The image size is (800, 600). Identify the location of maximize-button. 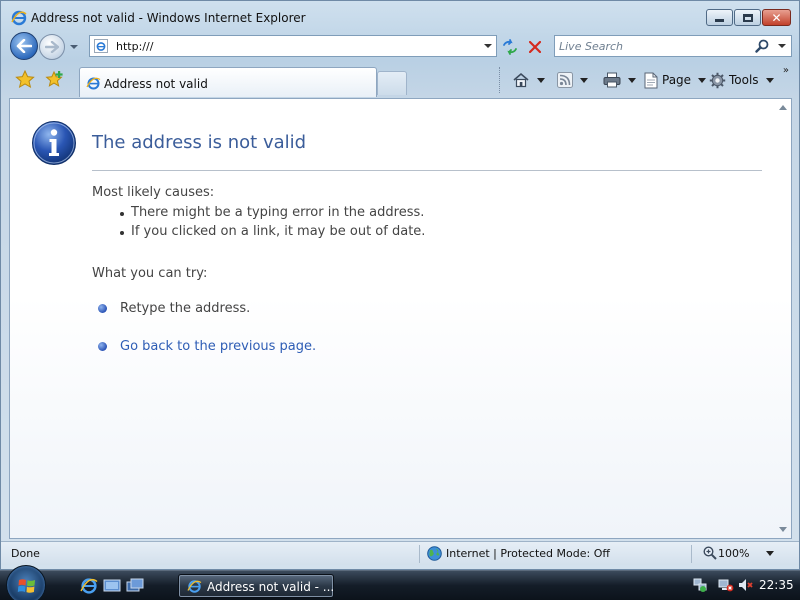
(747, 17).